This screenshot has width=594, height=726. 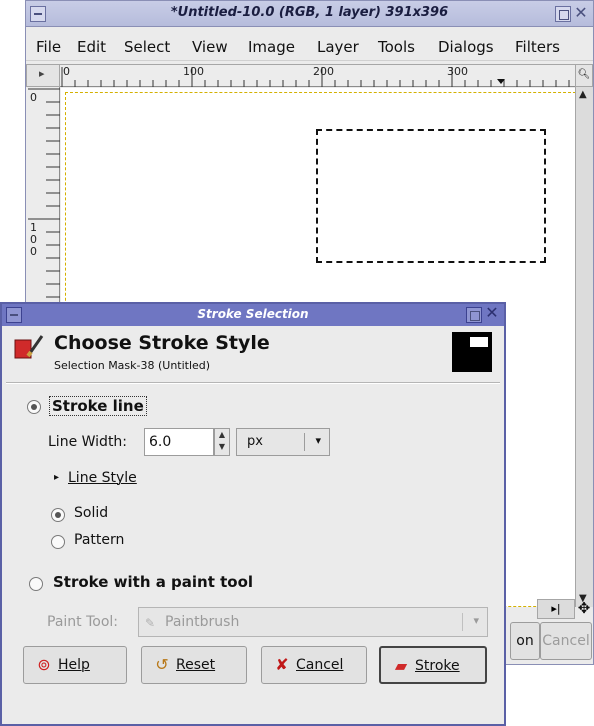 What do you see at coordinates (474, 315) in the screenshot?
I see `dialog-maximize-icon` at bounding box center [474, 315].